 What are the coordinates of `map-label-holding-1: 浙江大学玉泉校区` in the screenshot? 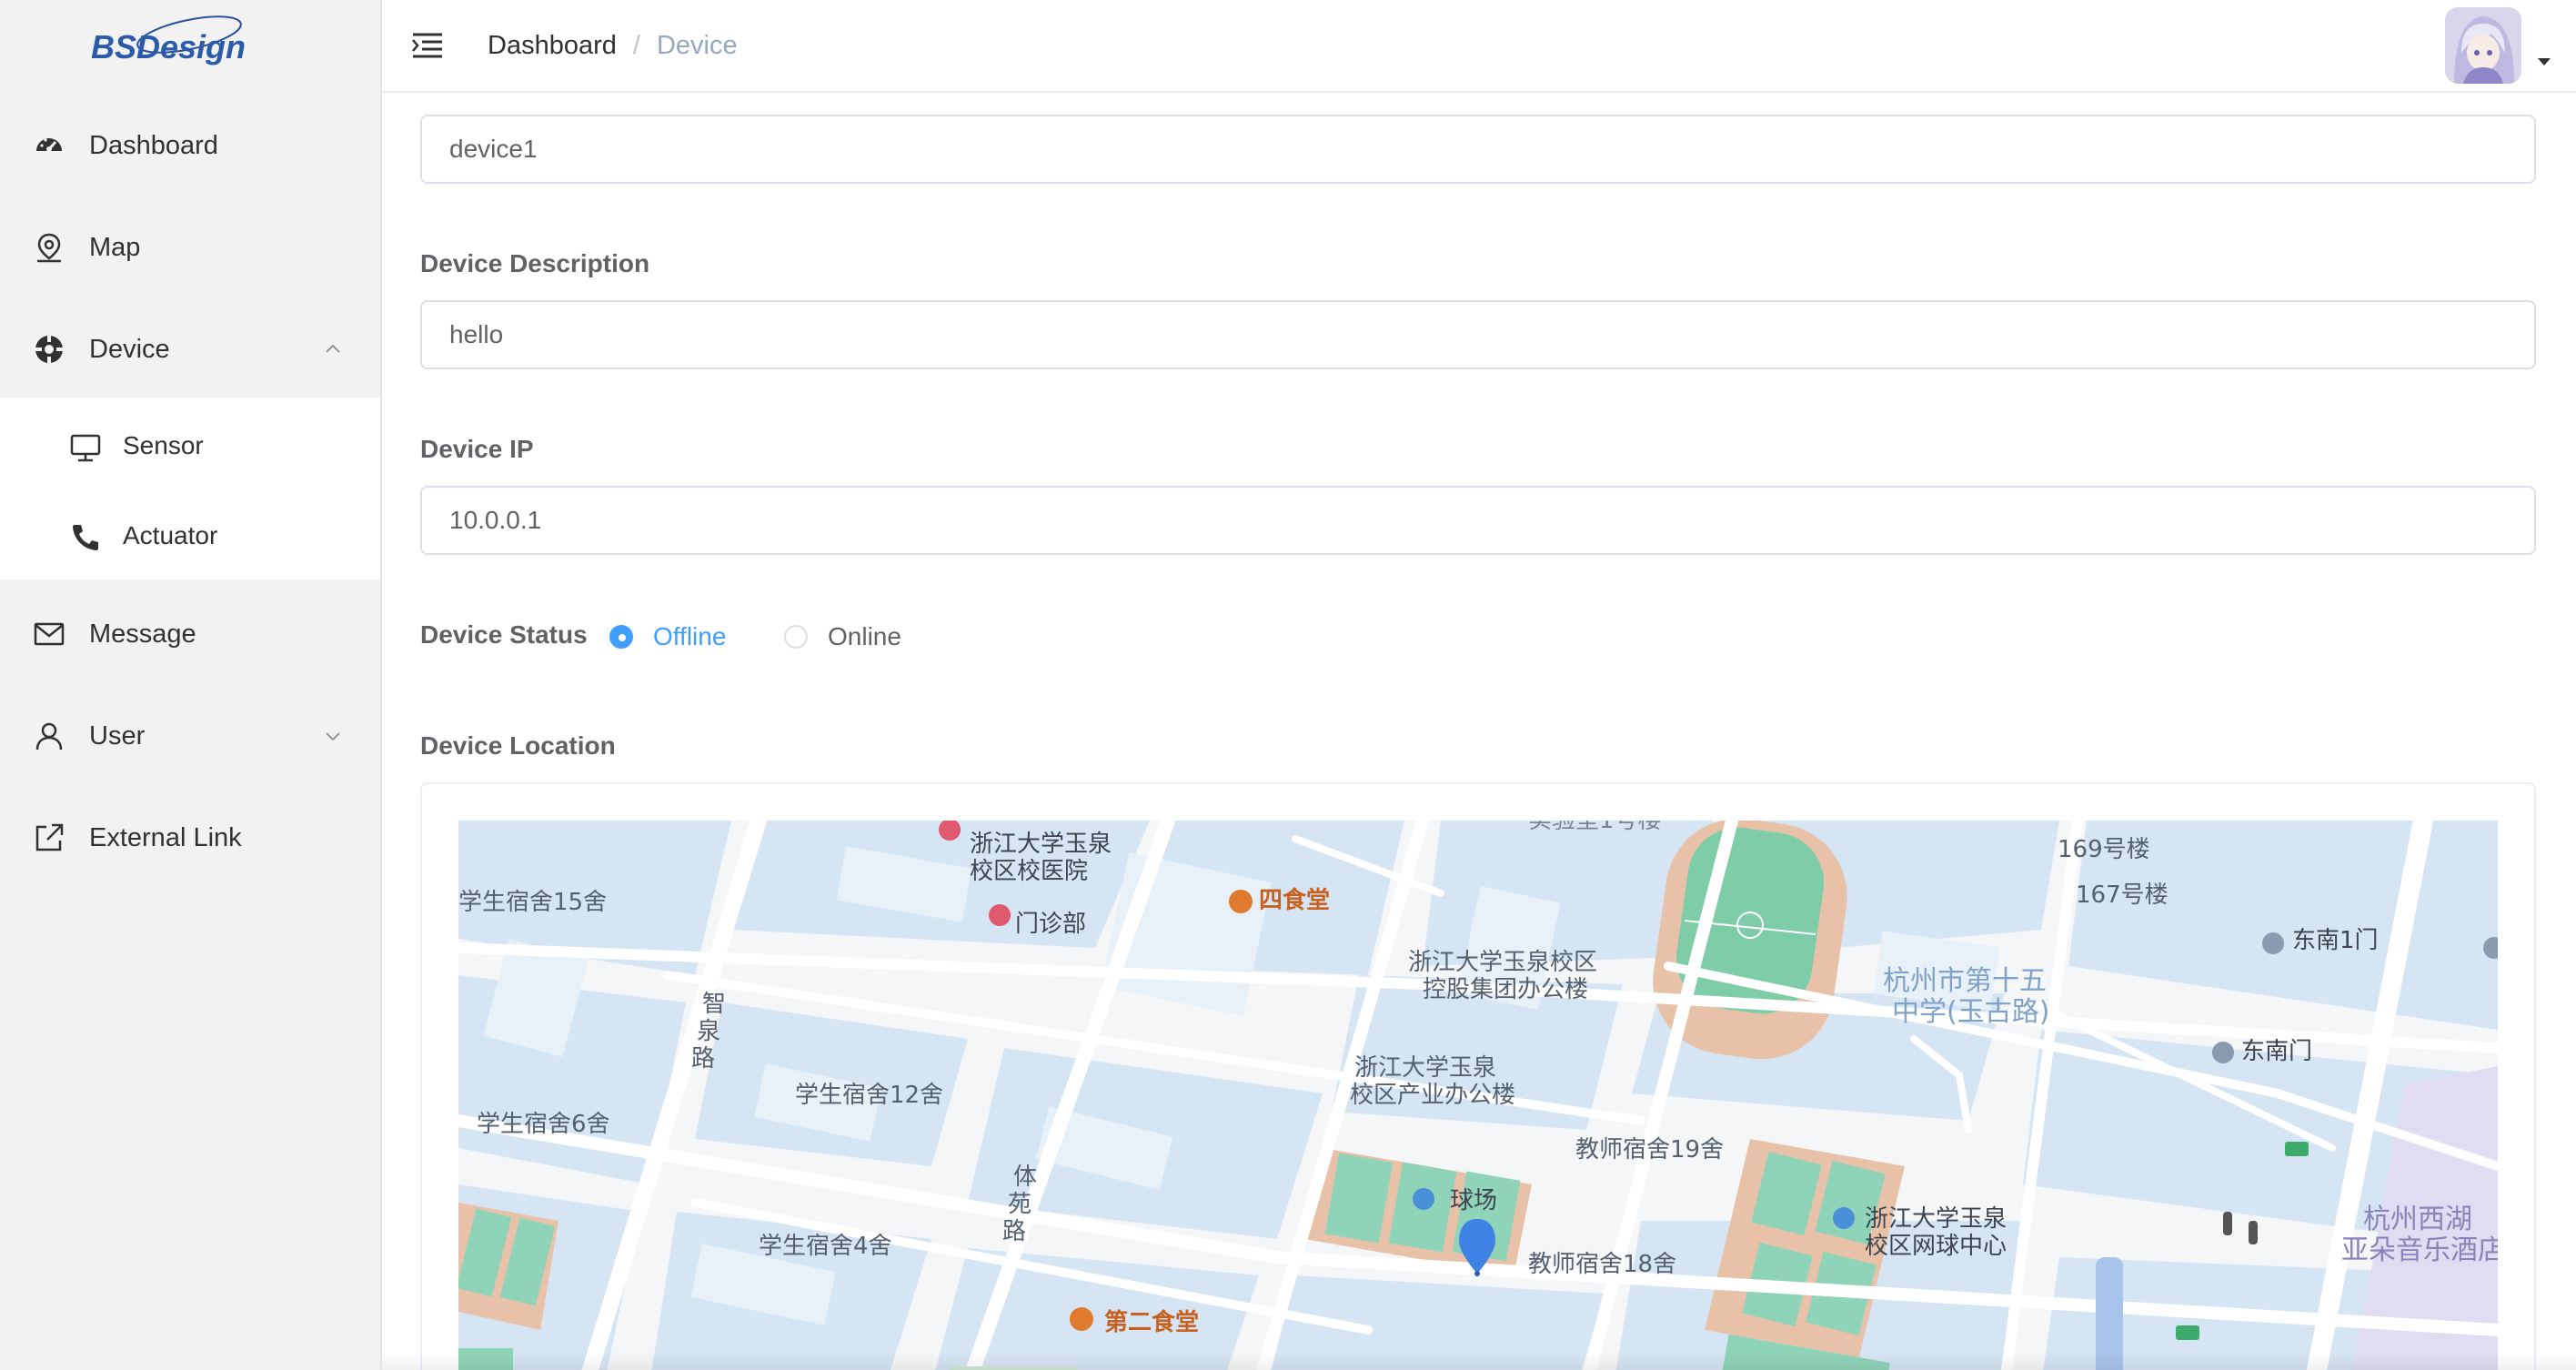 It's located at (1502, 962).